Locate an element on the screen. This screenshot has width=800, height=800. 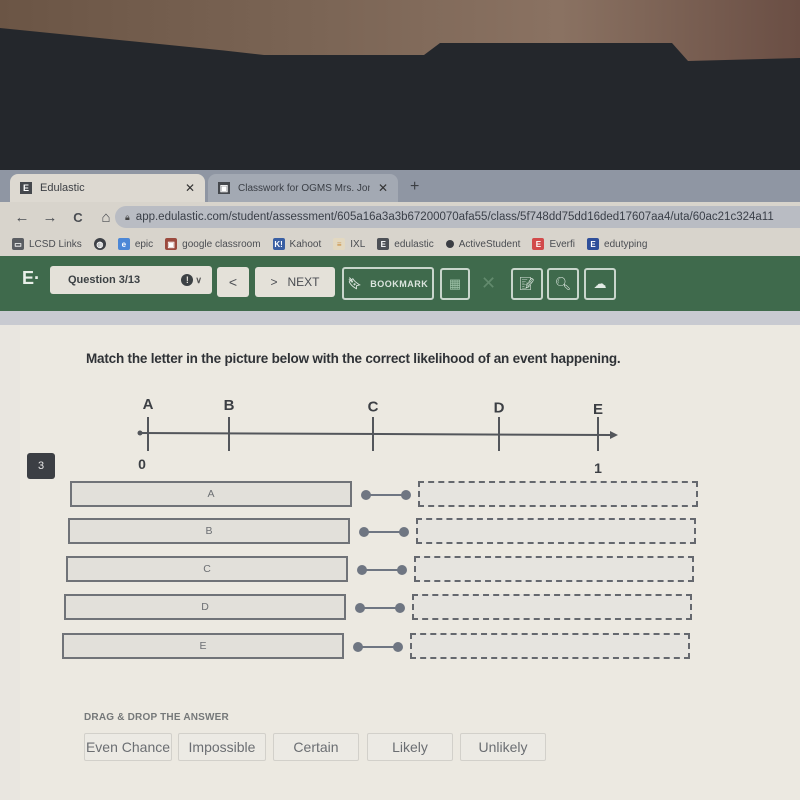
notepad-icon: 📝︎ is located at coordinates (527, 283).